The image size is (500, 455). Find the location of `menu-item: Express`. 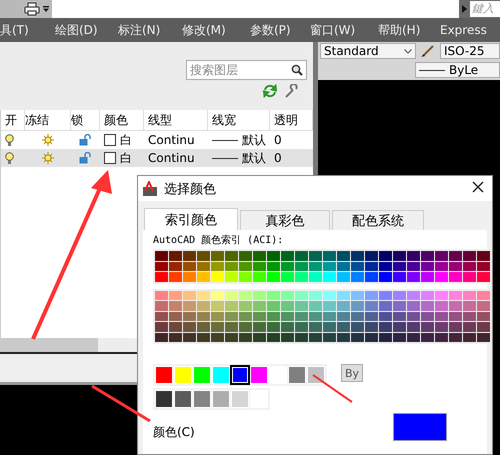

menu-item: Express is located at coordinates (463, 30).